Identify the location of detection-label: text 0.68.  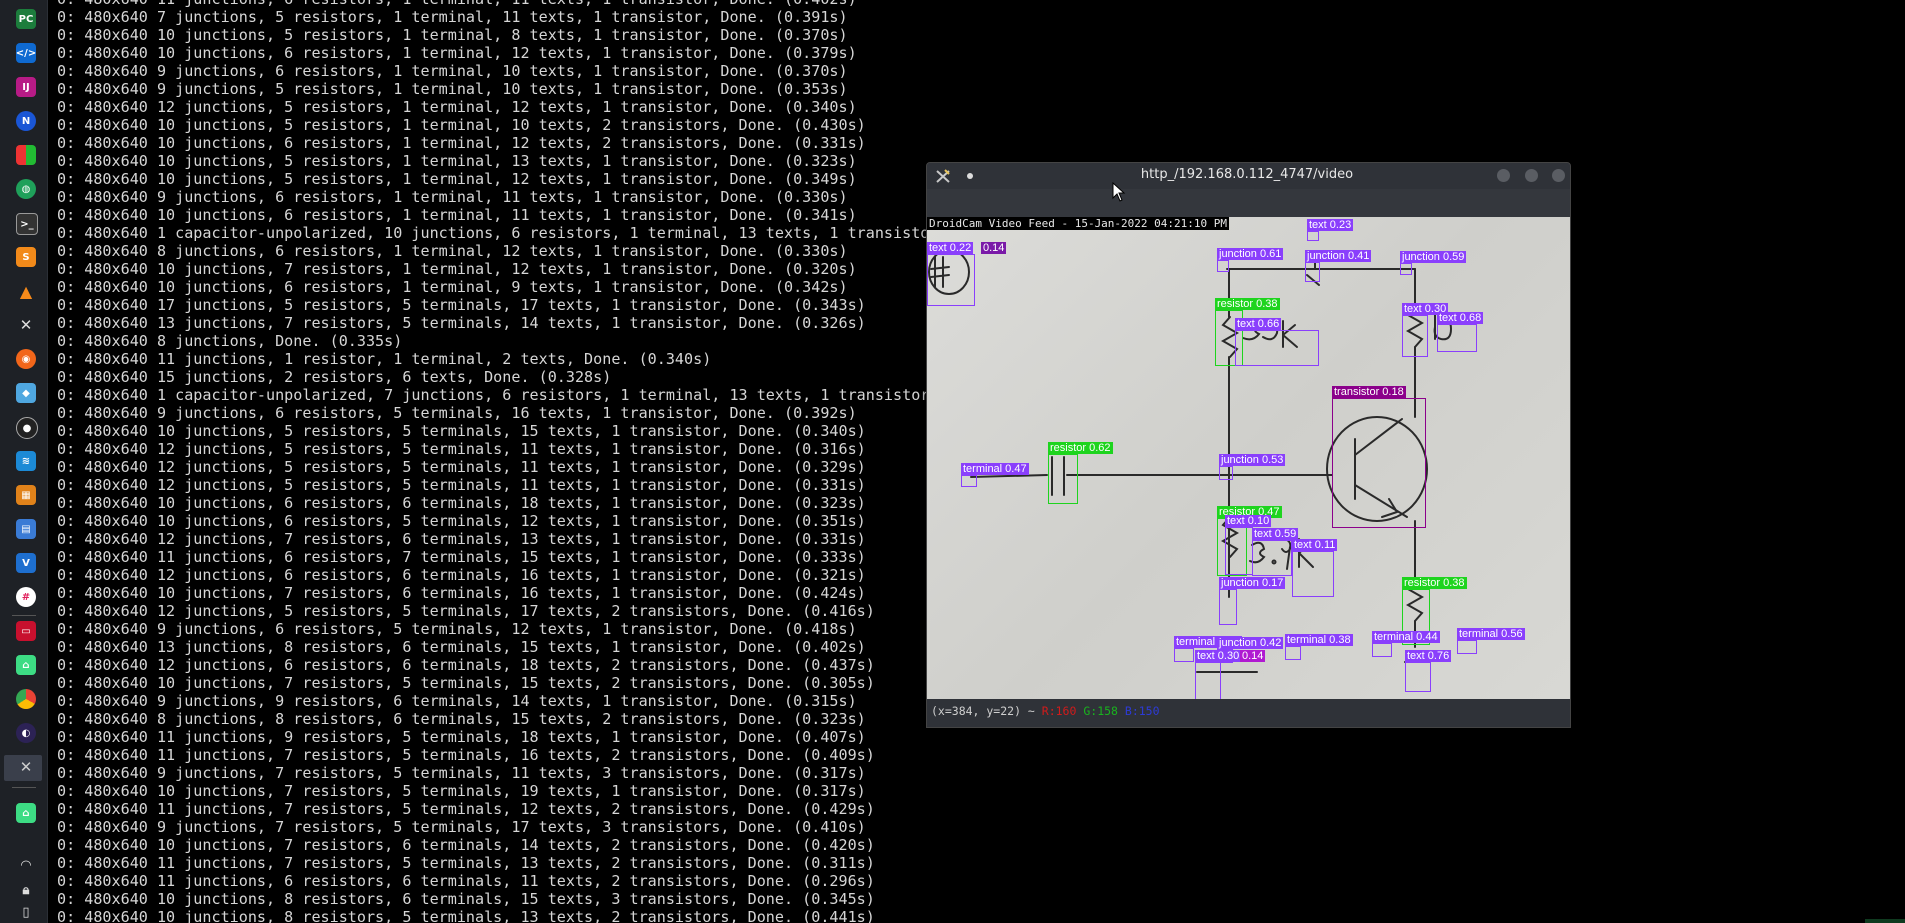
(1460, 318).